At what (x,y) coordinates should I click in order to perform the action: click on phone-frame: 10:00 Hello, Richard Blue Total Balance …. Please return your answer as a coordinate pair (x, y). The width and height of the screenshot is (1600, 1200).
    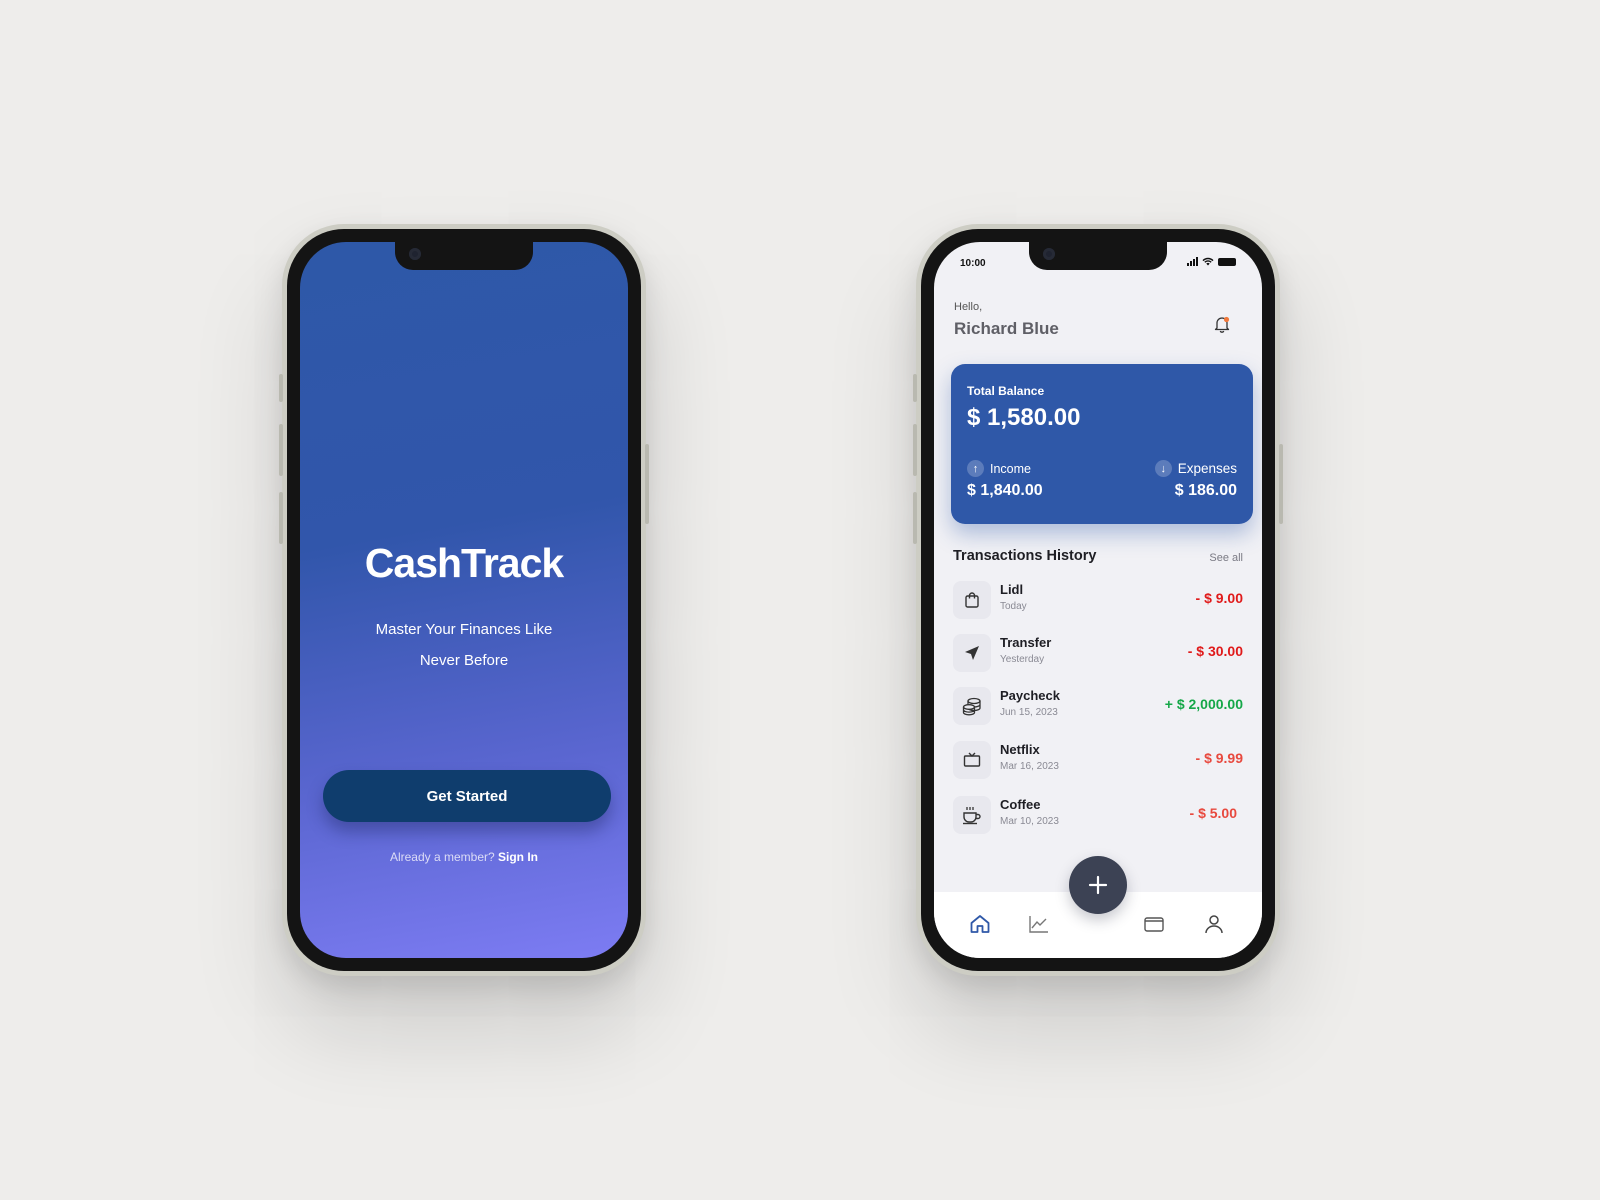
    Looking at the image, I should click on (1098, 600).